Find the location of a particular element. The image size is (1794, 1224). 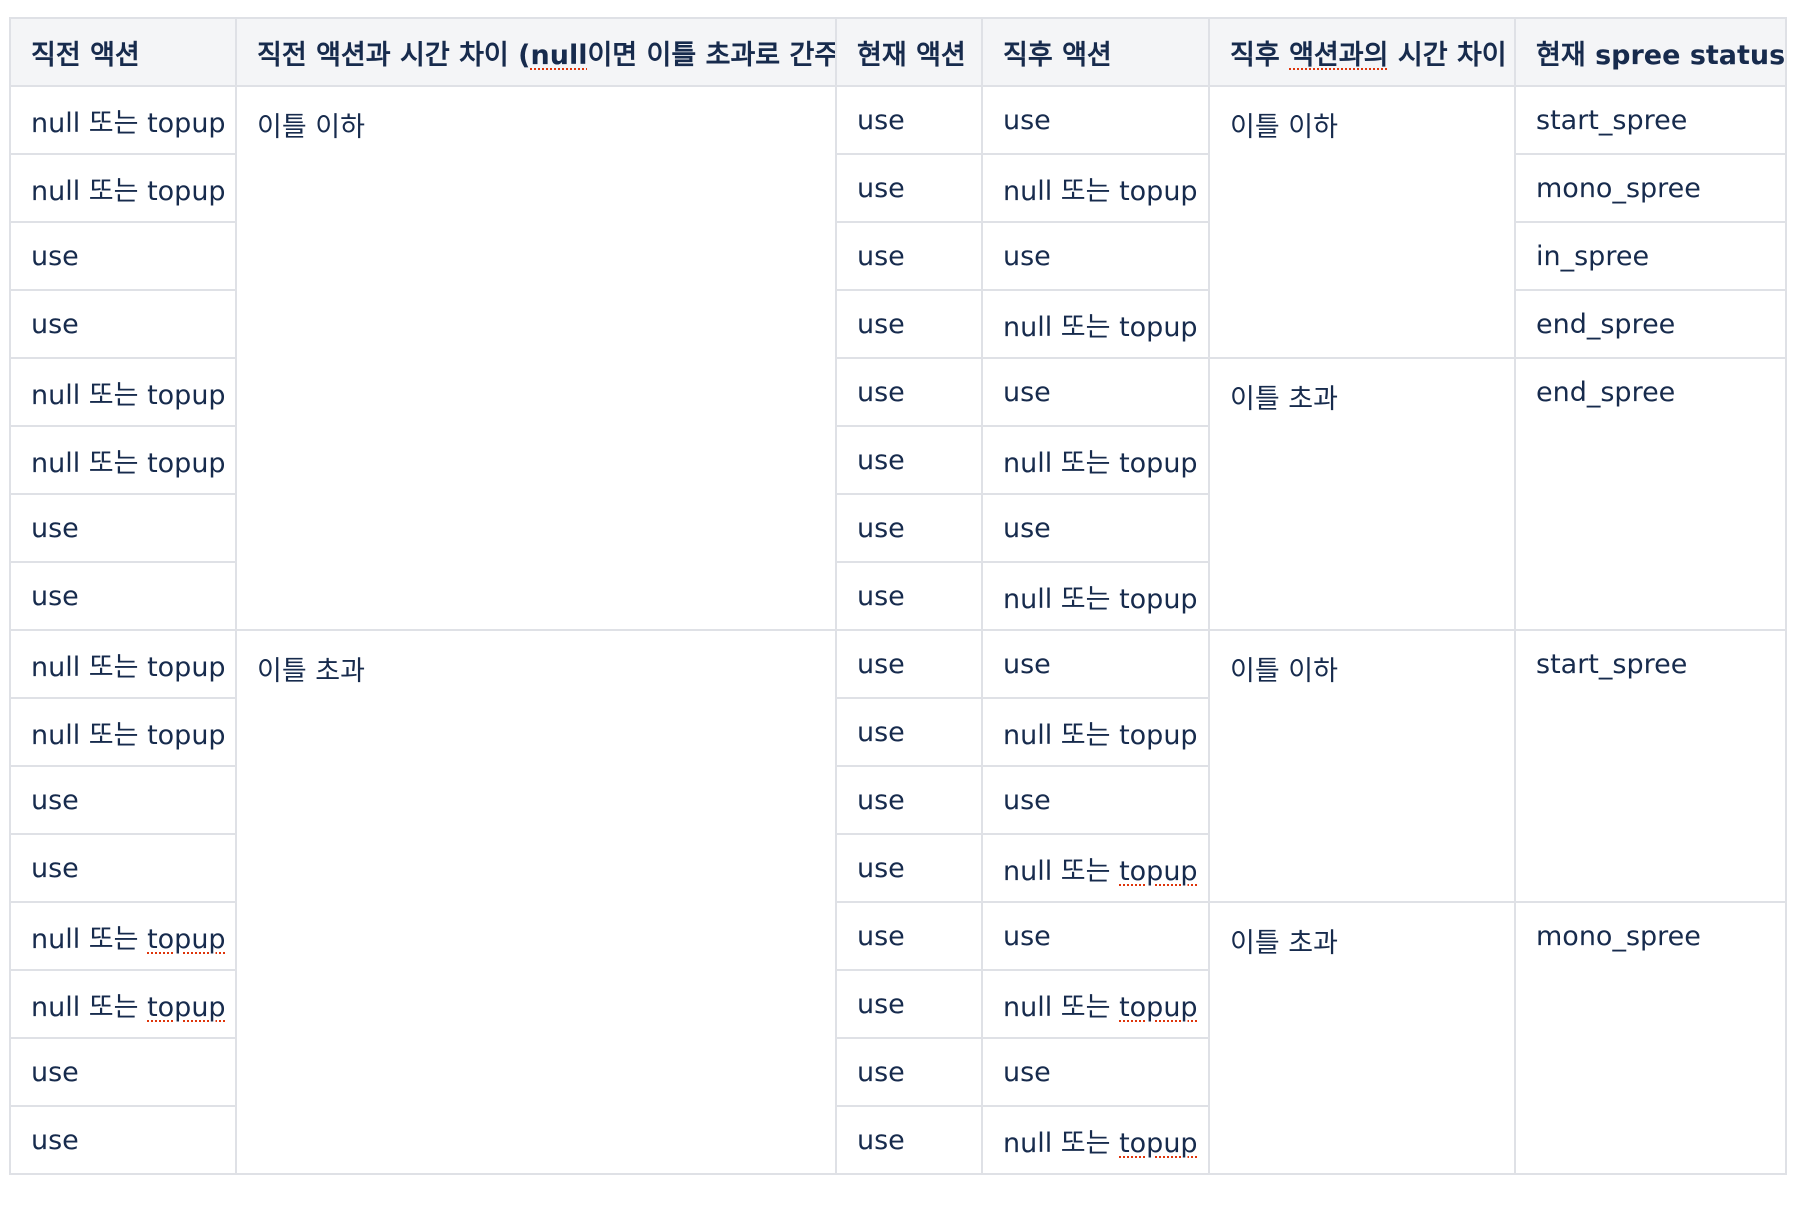

header-next-gap-post: 시간 차이 is located at coordinates (1447, 55).